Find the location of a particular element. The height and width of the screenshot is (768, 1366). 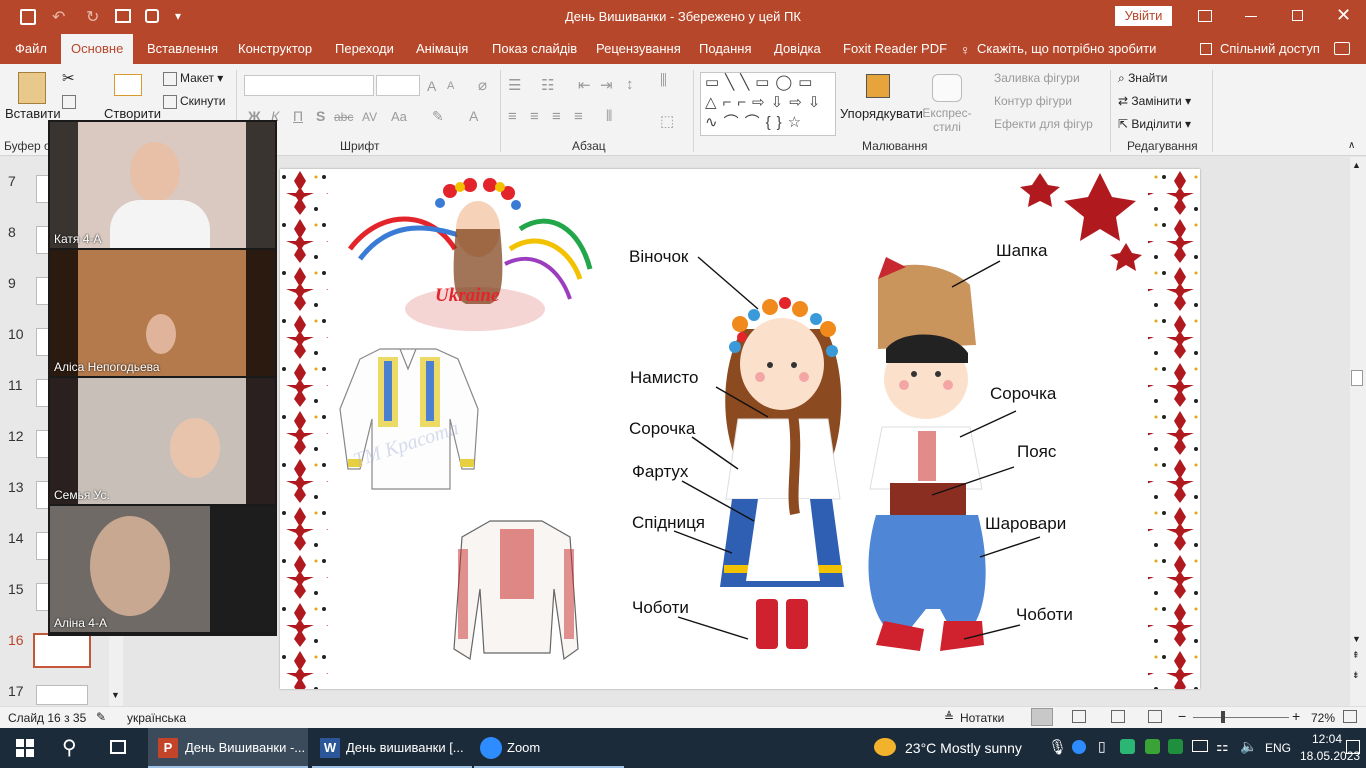

taskbar-app-zoom: Zoom is located at coordinates (549, 748).